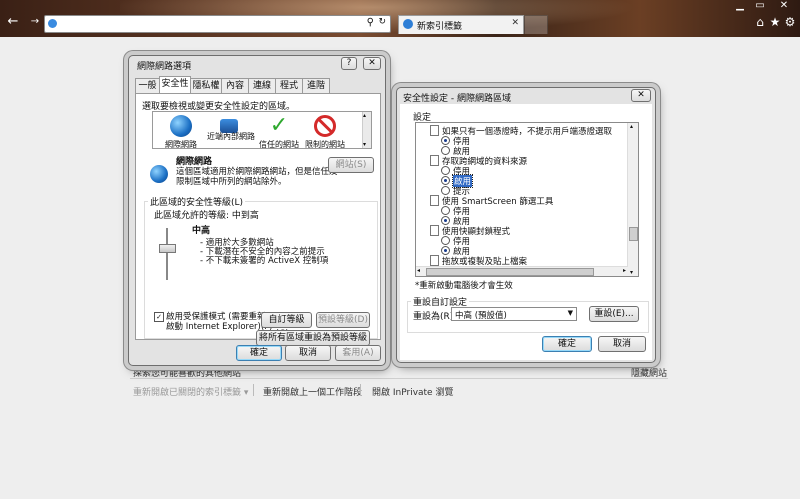 Image resolution: width=800 pixels, height=499 pixels. Describe the element at coordinates (520, 201) in the screenshot. I see `setting-item: 使用 SmartScreen 篩選工具` at that location.